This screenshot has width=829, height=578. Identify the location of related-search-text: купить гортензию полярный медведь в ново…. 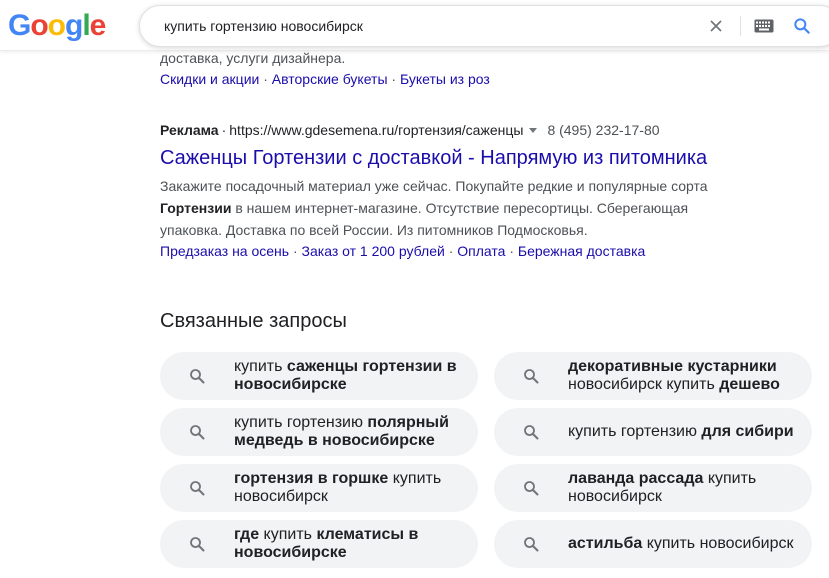
(349, 432).